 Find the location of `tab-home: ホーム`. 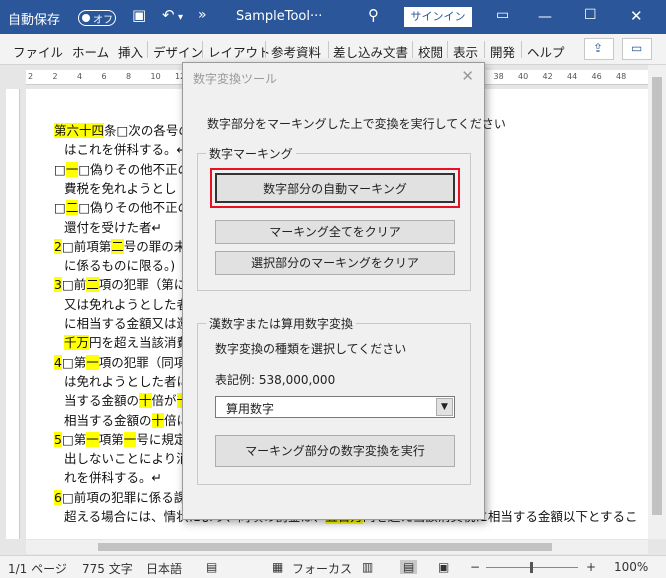

tab-home: ホーム is located at coordinates (90, 51).